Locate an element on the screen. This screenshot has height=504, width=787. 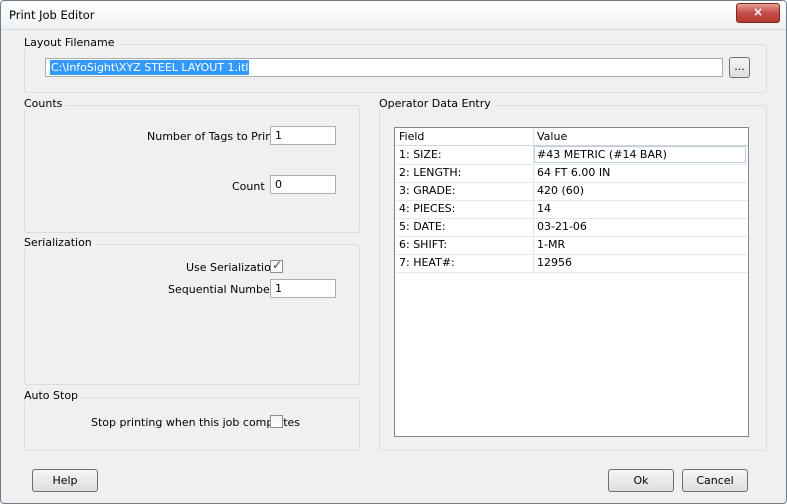
layout-filename-input: C:\InfoSight\XYZ STEEL LAYOUT 1.itl is located at coordinates (384, 67).